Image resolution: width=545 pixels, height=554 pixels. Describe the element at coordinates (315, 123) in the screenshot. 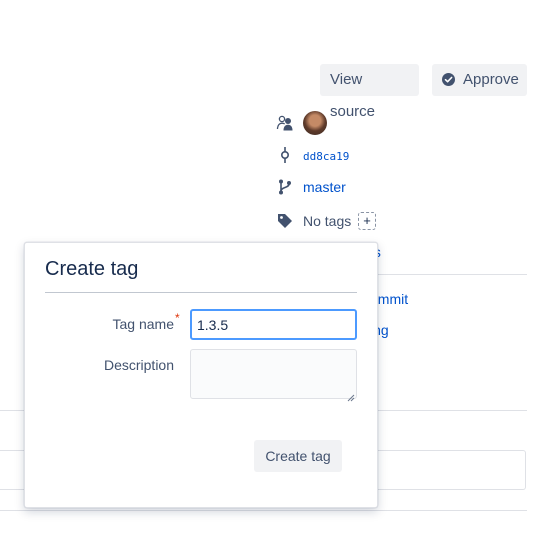

I see `avatar` at that location.